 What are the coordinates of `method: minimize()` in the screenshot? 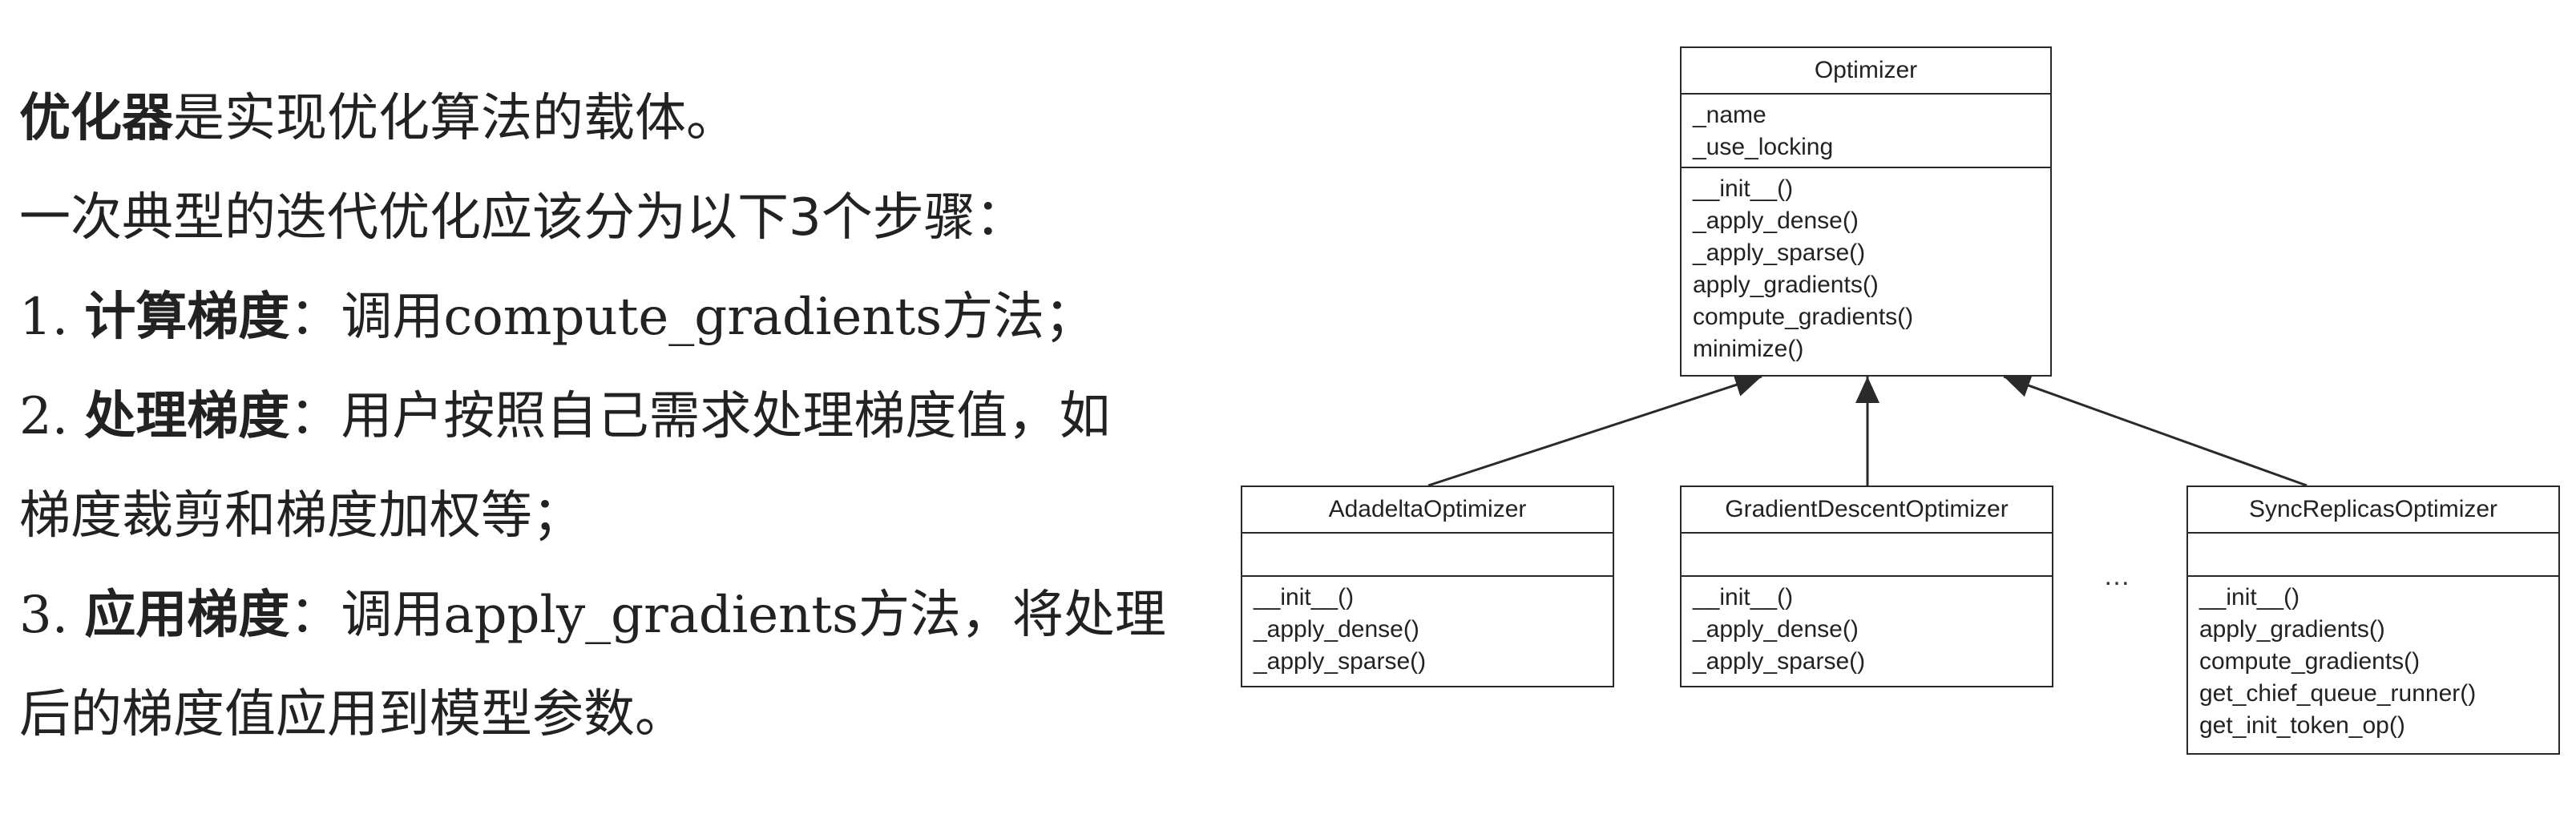 It's located at (1749, 349).